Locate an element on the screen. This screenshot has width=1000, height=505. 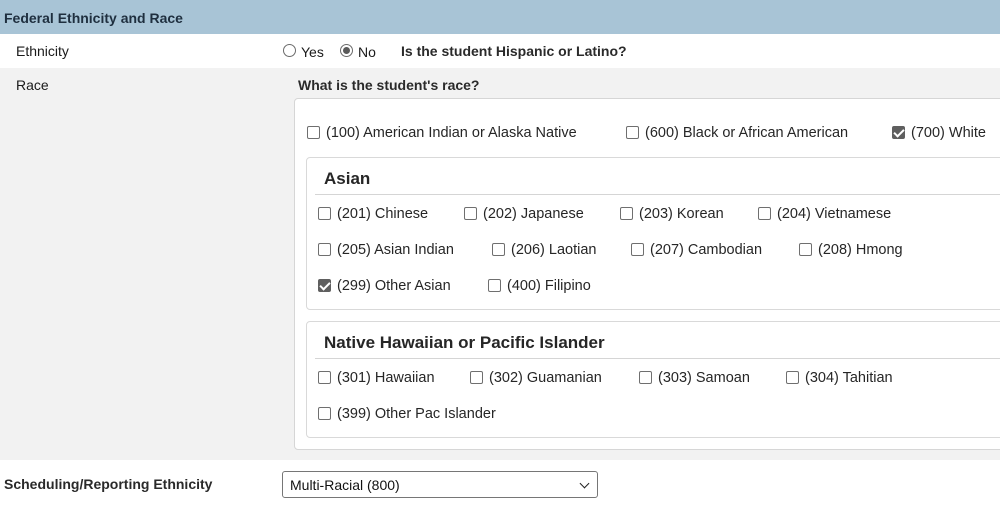
race-400-checkbox is located at coordinates (494, 285).